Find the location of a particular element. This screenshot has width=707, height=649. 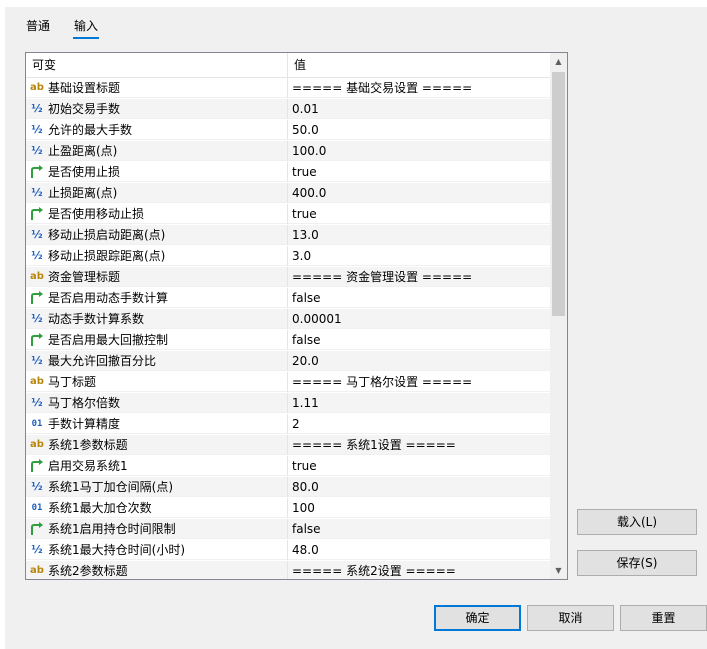

table-row: ab 系统1参数标题 ===== 系统1设置 ===== is located at coordinates (288, 445).